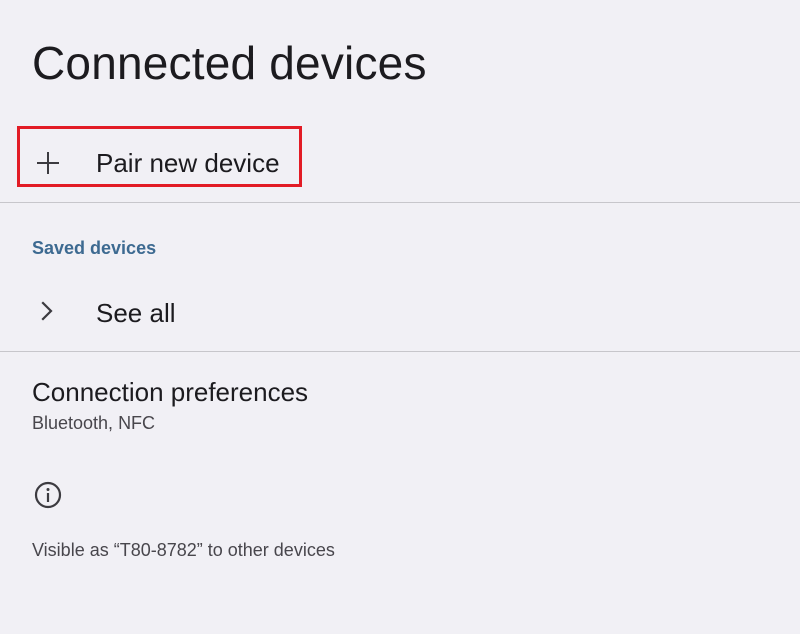 Image resolution: width=800 pixels, height=634 pixels. What do you see at coordinates (47, 311) in the screenshot?
I see `chevron-right-icon` at bounding box center [47, 311].